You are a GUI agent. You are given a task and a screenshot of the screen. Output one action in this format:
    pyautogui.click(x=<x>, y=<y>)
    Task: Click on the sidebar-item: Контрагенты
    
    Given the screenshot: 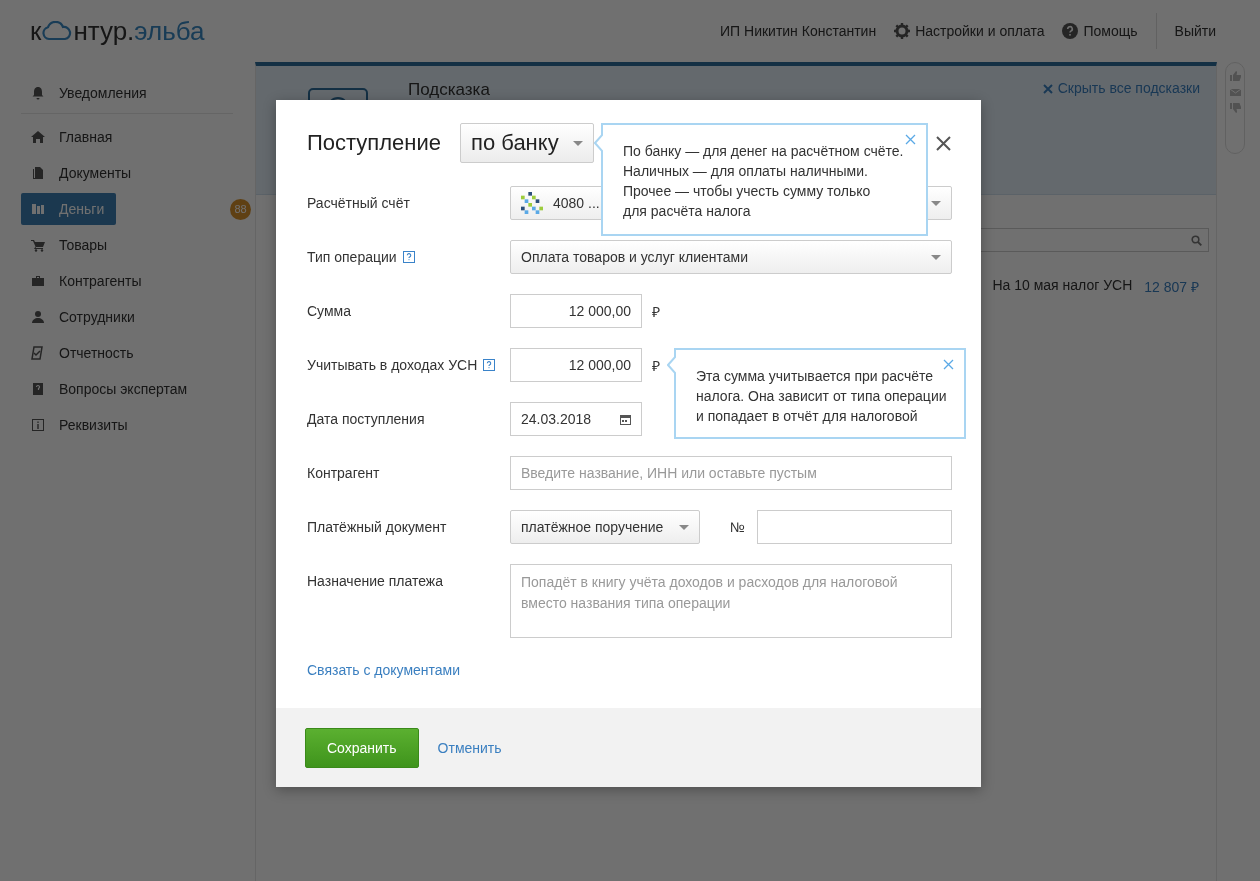 What is the action you would take?
    pyautogui.click(x=87, y=281)
    